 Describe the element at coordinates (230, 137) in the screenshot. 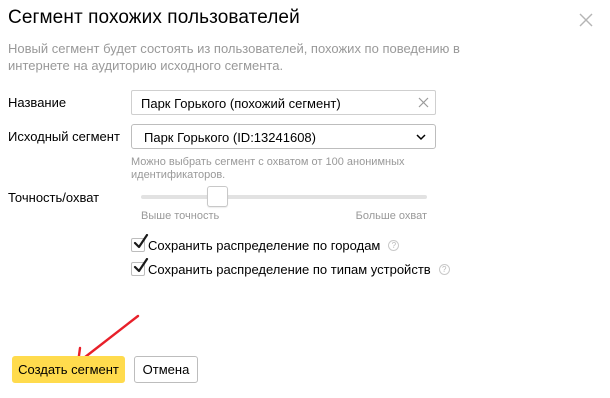

I see `source-segment-value: Парк Горького (ID:13241608)` at that location.